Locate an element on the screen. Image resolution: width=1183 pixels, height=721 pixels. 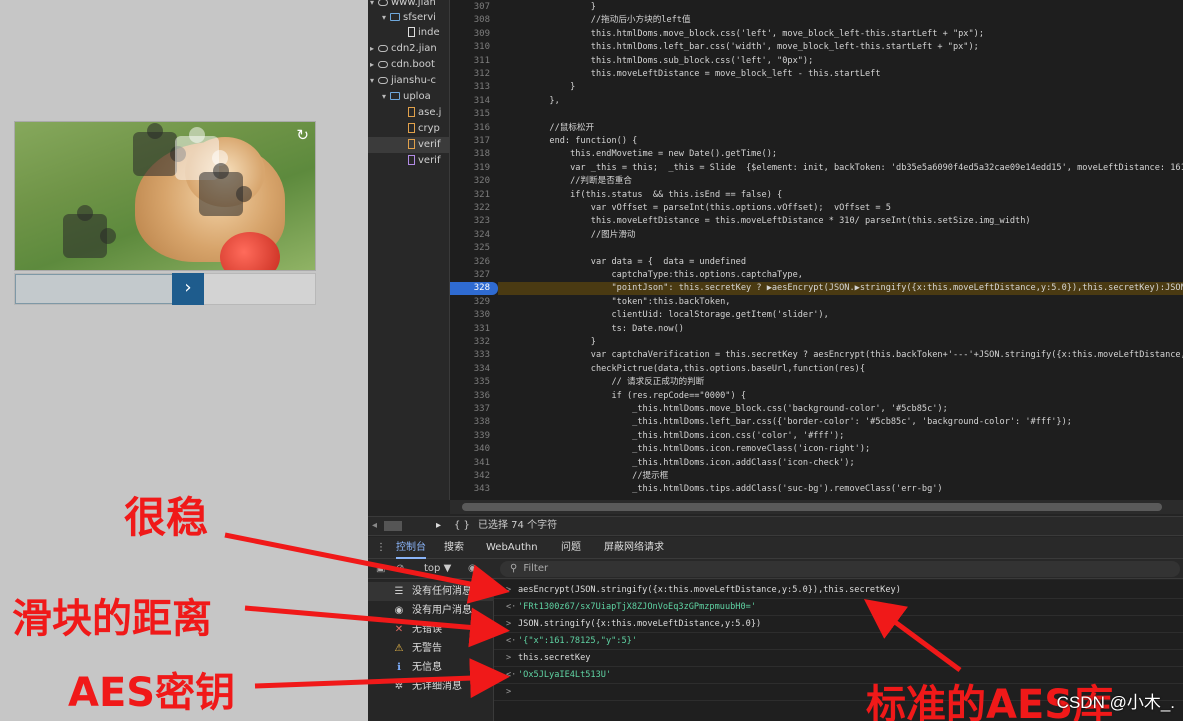
scrollbar-thumb is located at coordinates (812, 507).